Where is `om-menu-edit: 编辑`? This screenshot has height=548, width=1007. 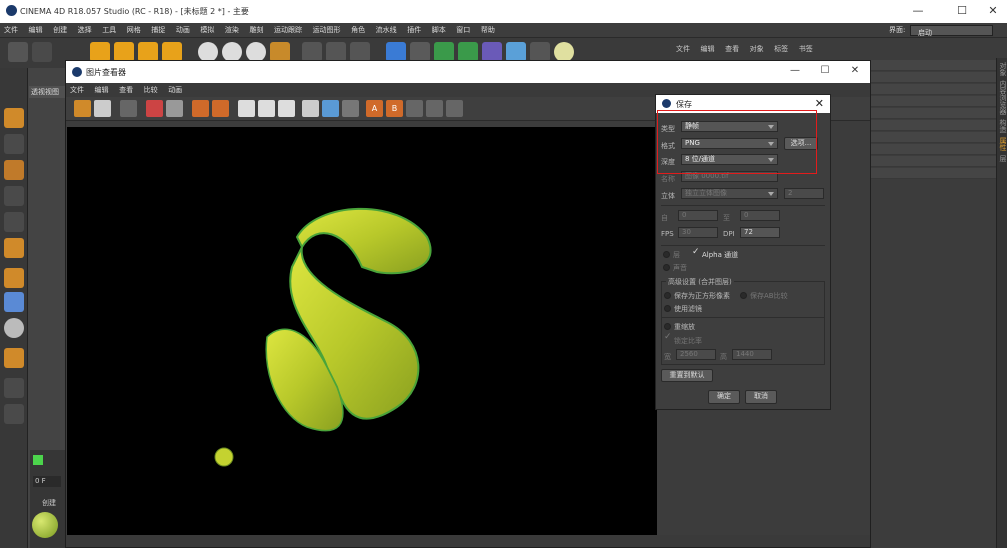 om-menu-edit: 编辑 is located at coordinates (708, 49).